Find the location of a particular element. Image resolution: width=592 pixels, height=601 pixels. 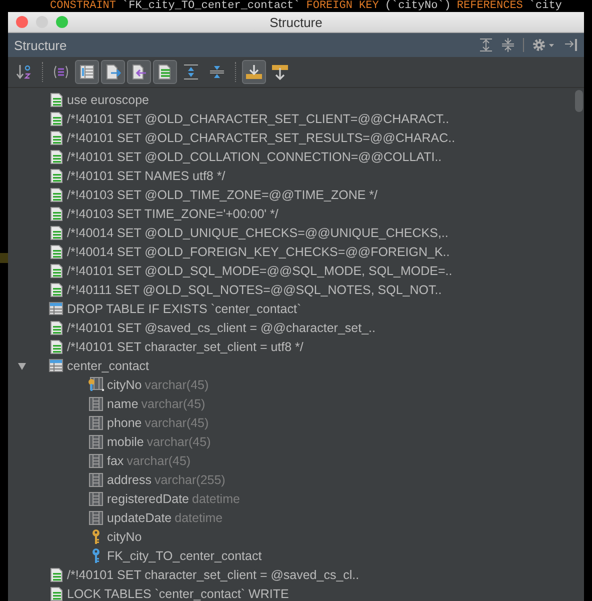

tree-item-label: /*!40103 SET @OLD_TIME_ZONE=@@TIME_ZONE */ is located at coordinates (222, 195).